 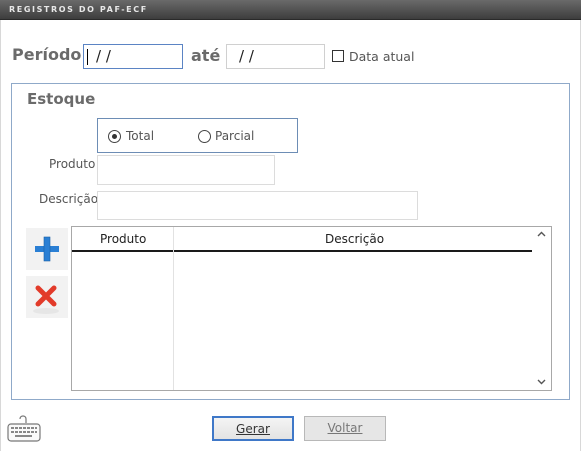 What do you see at coordinates (541, 308) in the screenshot?
I see `grid-scrollbar` at bounding box center [541, 308].